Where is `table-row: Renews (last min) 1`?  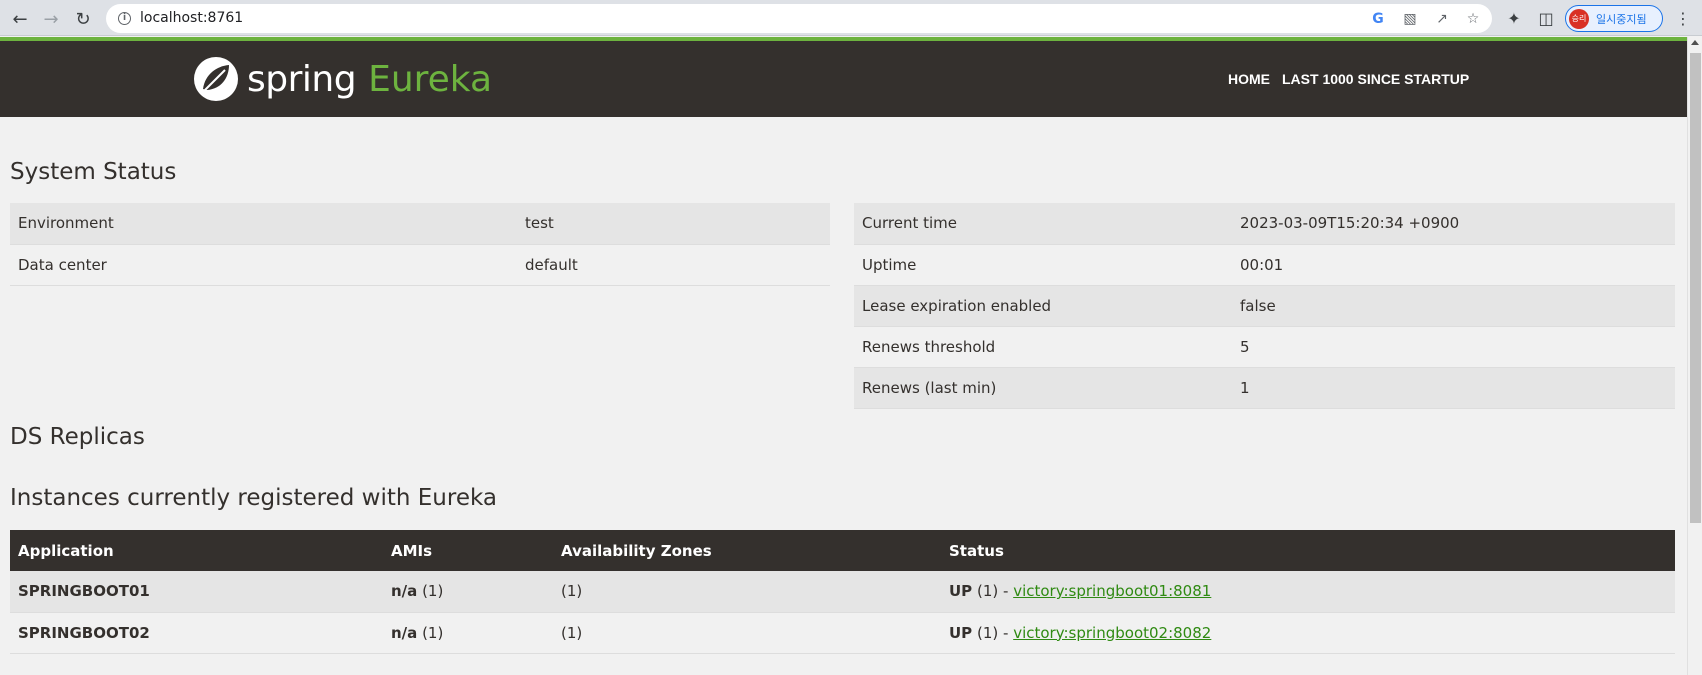 table-row: Renews (last min) 1 is located at coordinates (1264, 388).